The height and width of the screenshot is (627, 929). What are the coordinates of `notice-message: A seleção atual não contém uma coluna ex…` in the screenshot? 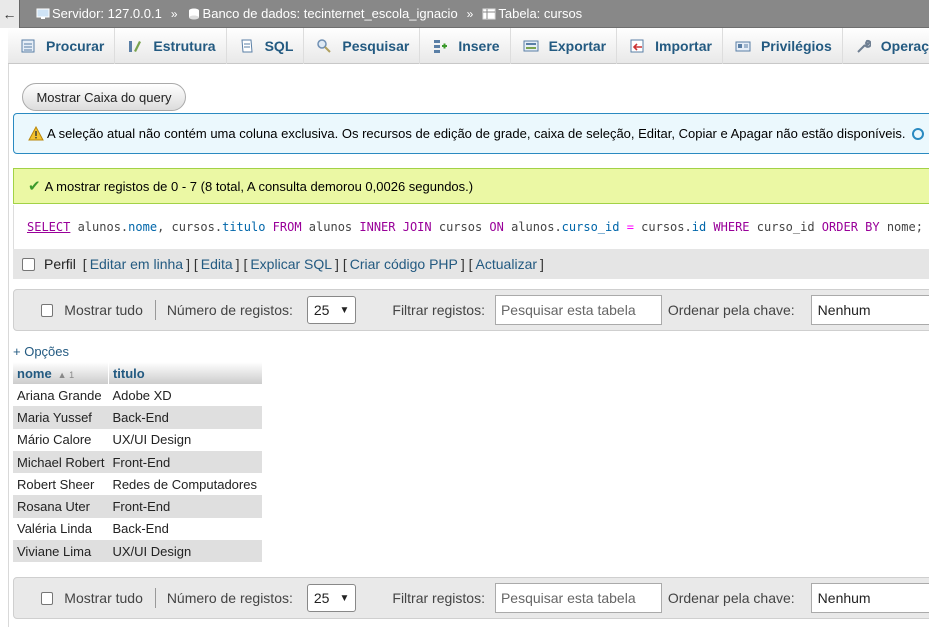 It's located at (471, 133).